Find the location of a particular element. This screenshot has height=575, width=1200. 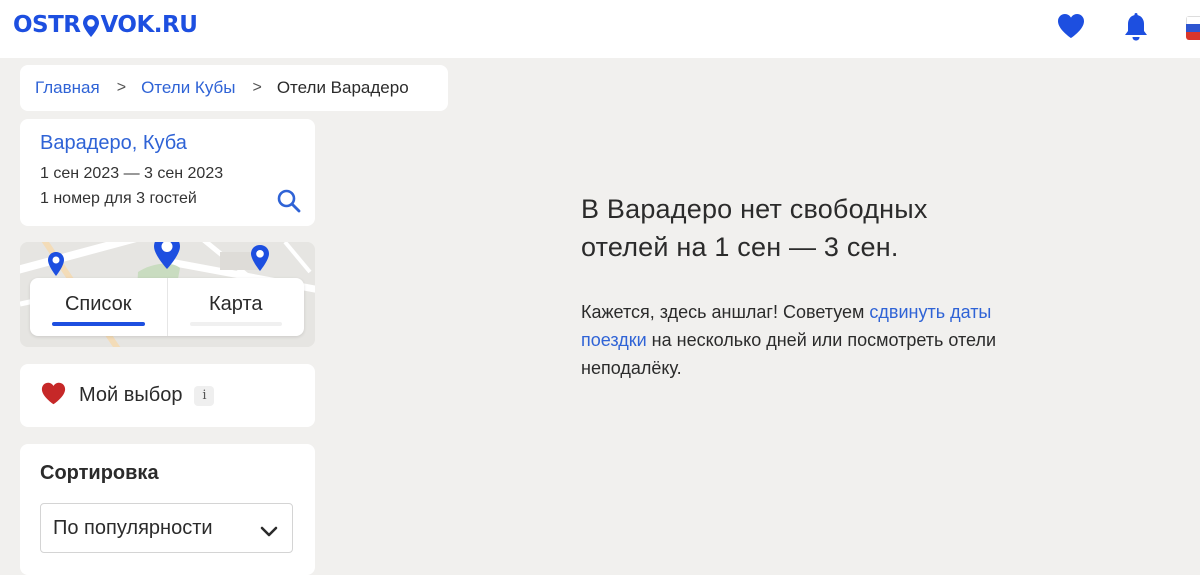

dates-label: 1 сен 2023 — 3 сен 2023 is located at coordinates (132, 173).